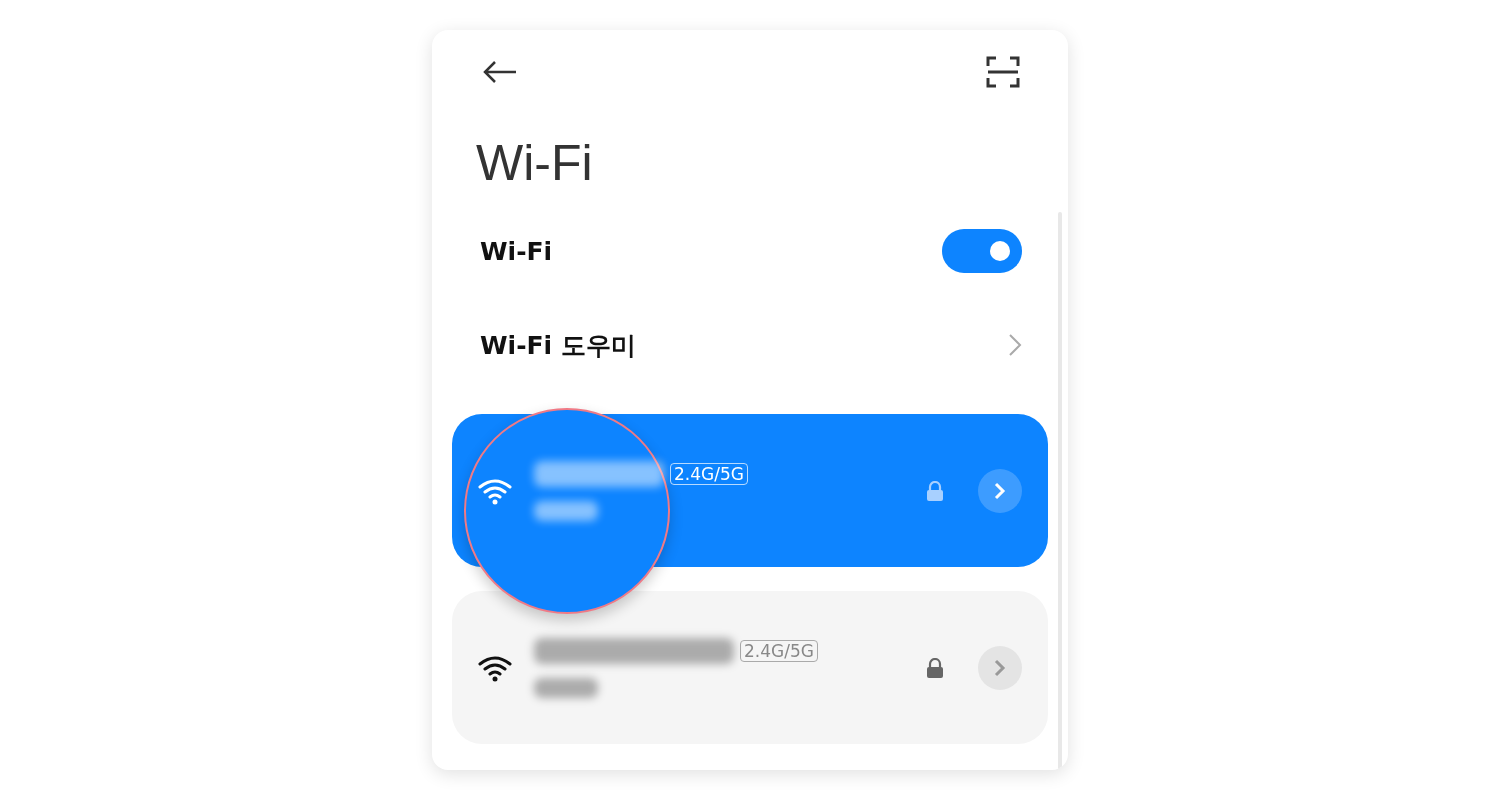  I want to click on setting-label: Wi-Fi 도우미, so click(558, 345).